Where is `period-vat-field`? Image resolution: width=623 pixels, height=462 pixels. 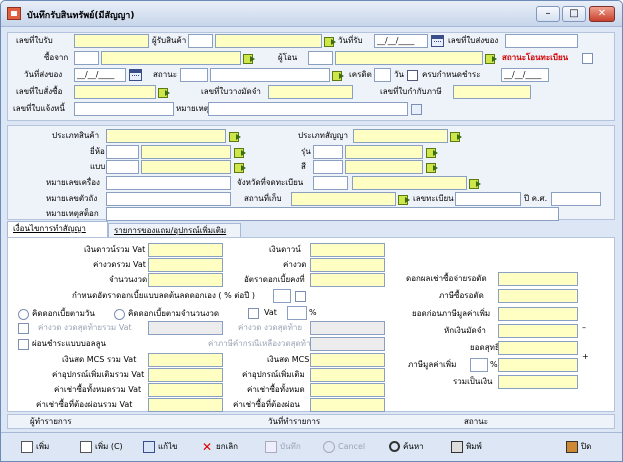
period-vat-field is located at coordinates (185, 265).